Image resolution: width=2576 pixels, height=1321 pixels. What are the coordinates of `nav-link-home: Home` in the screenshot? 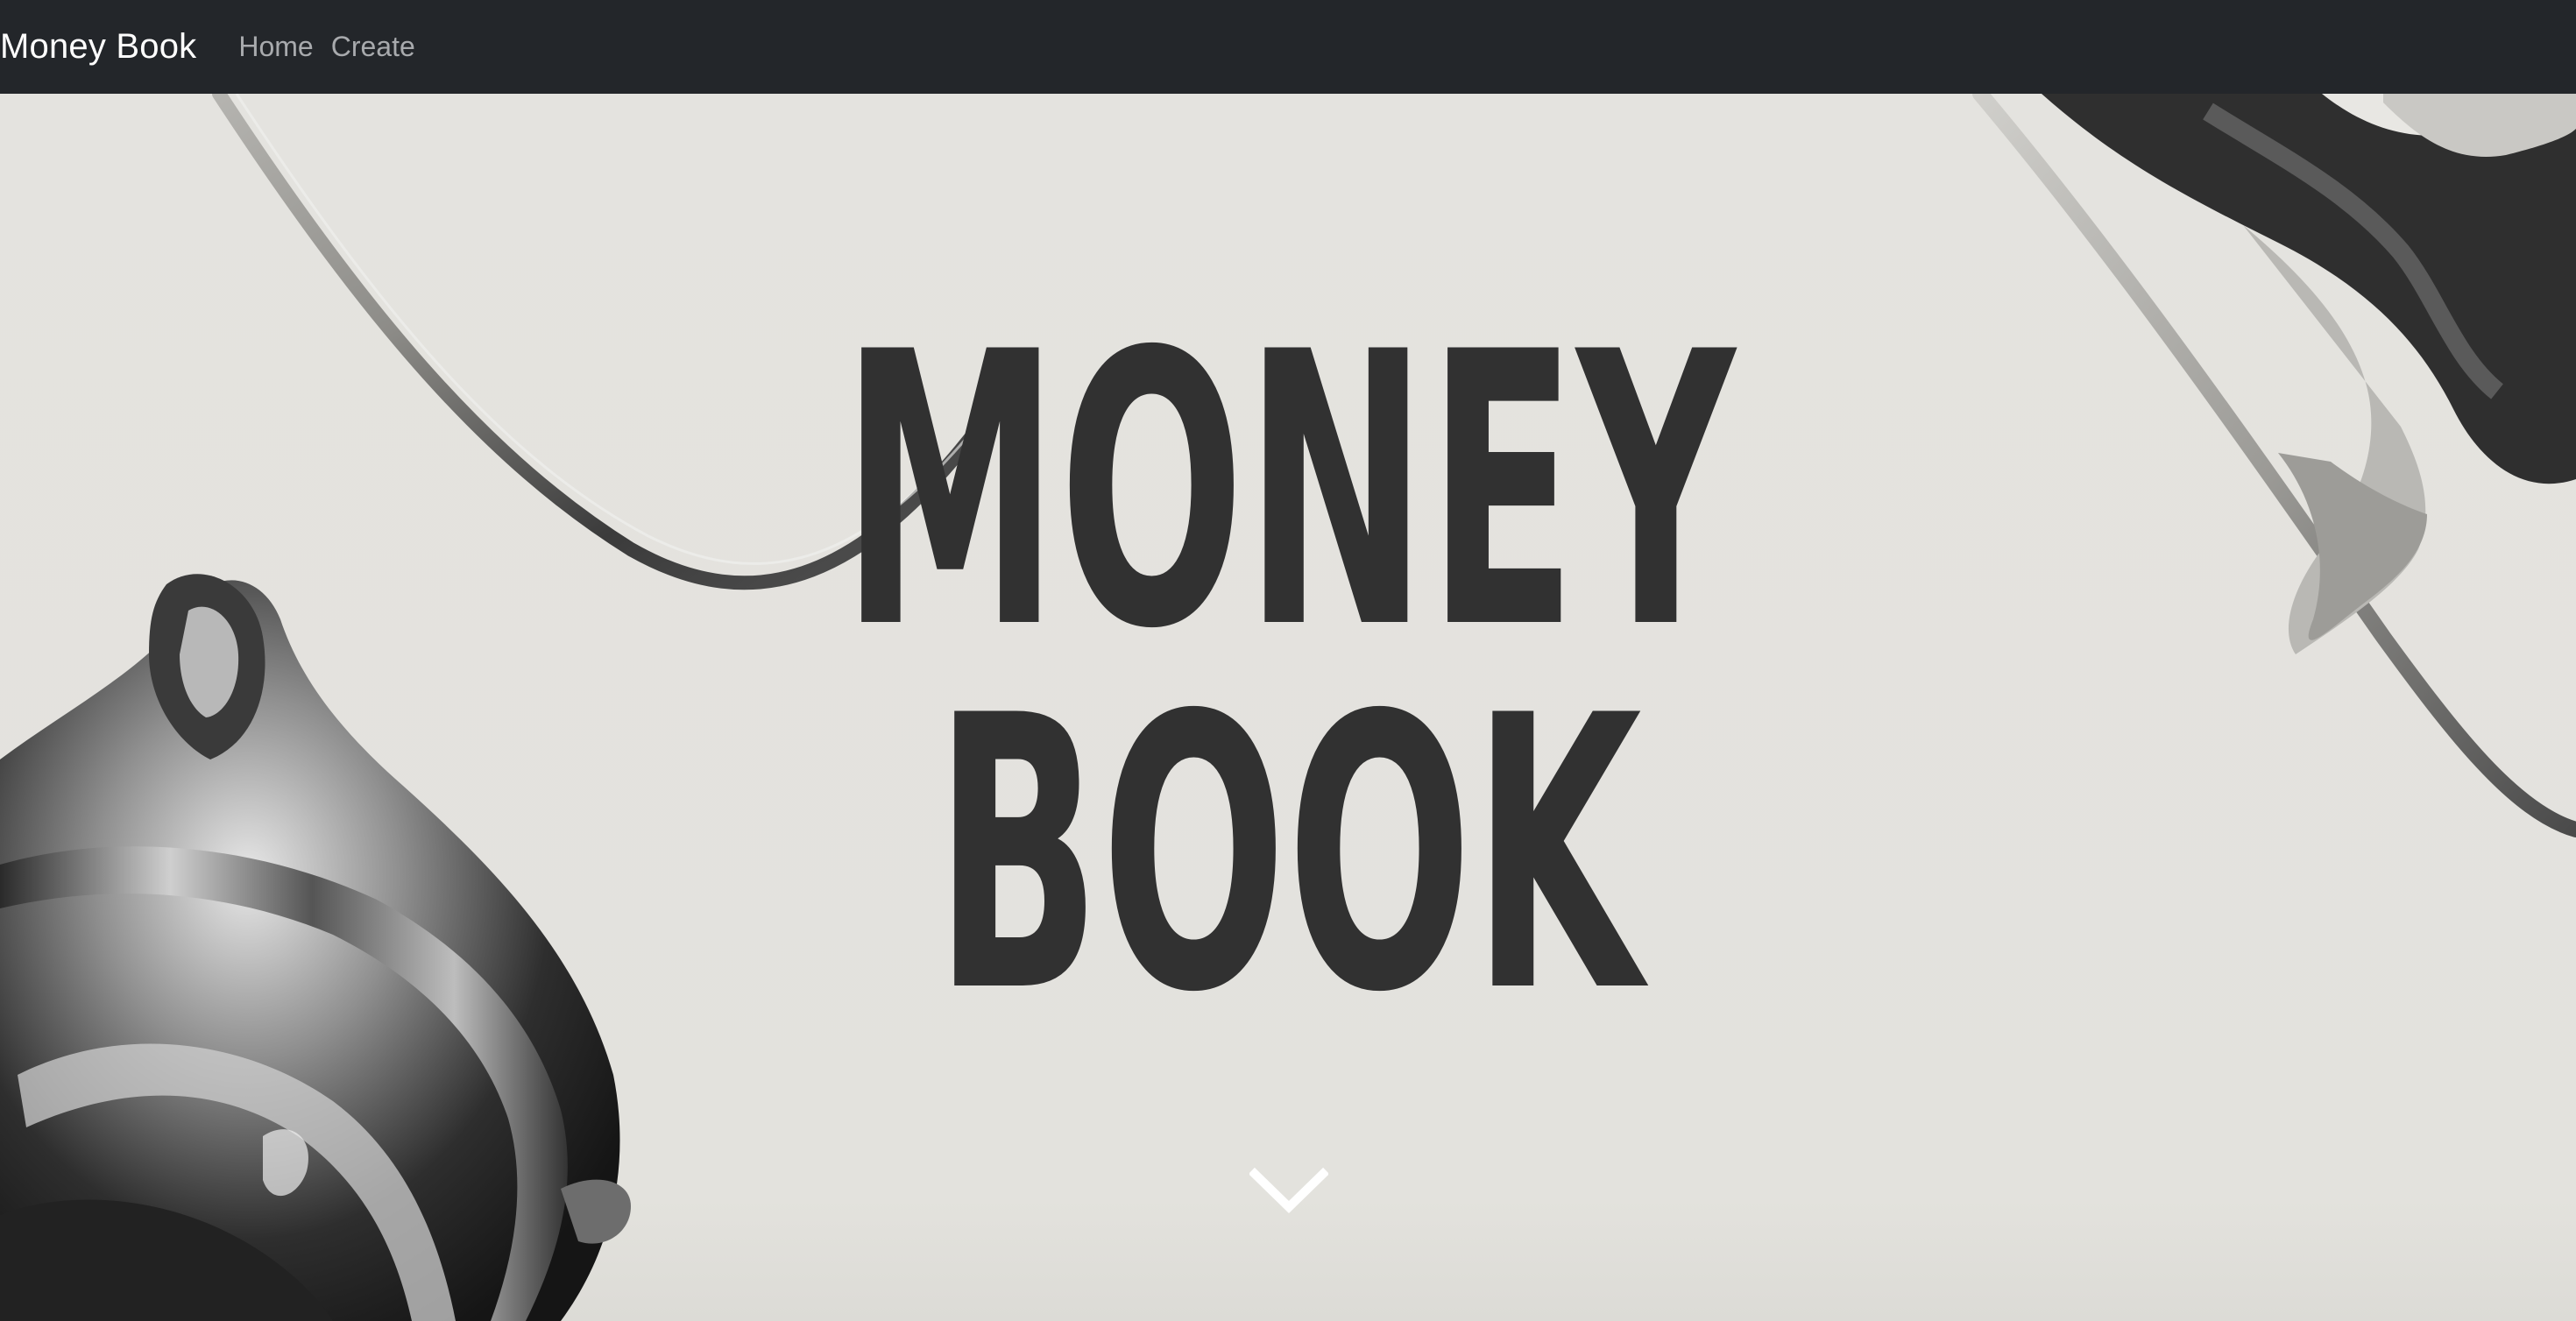 It's located at (275, 47).